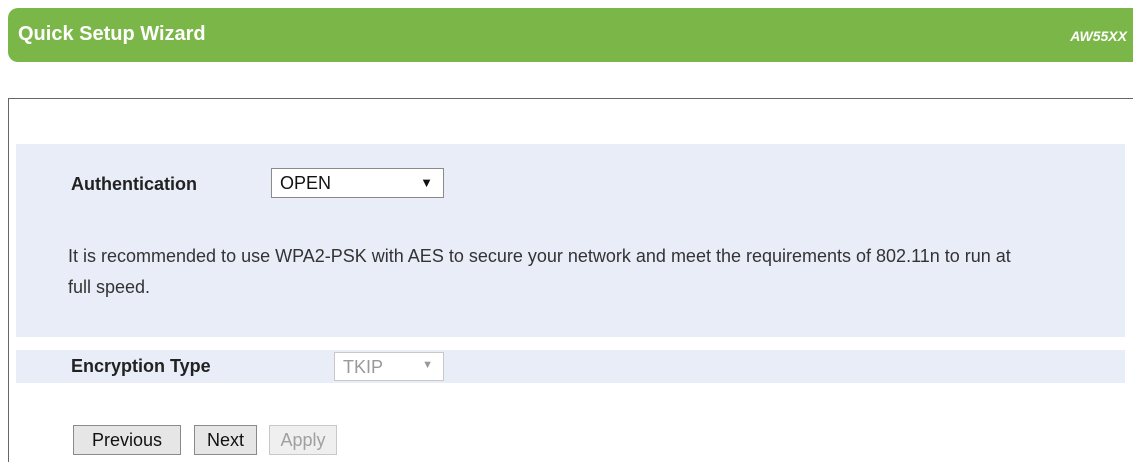 The image size is (1133, 462). I want to click on authentication-label: Authentication, so click(134, 184).